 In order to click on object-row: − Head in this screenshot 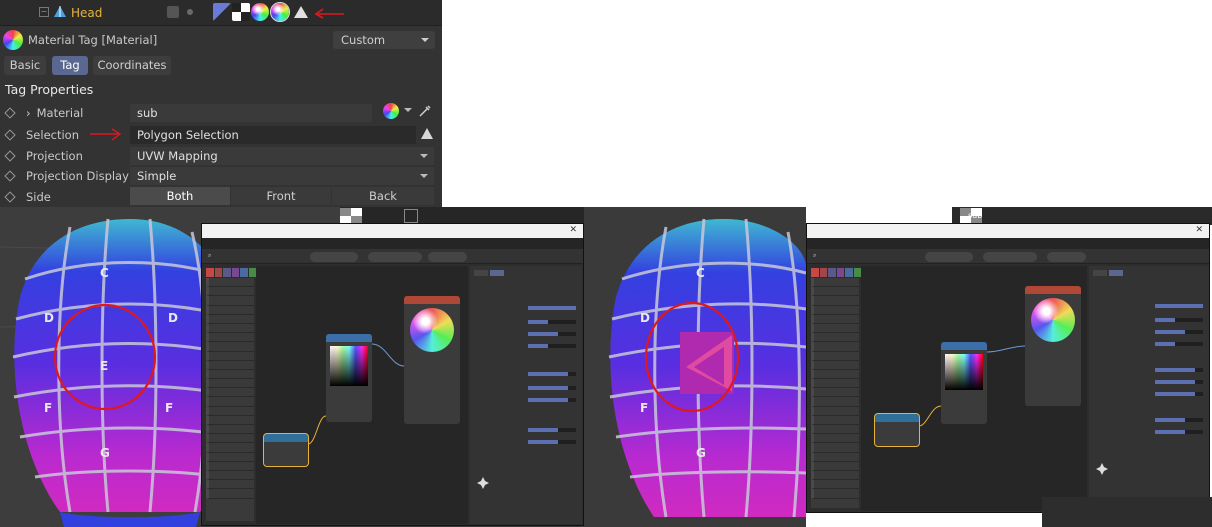, I will do `click(221, 13)`.